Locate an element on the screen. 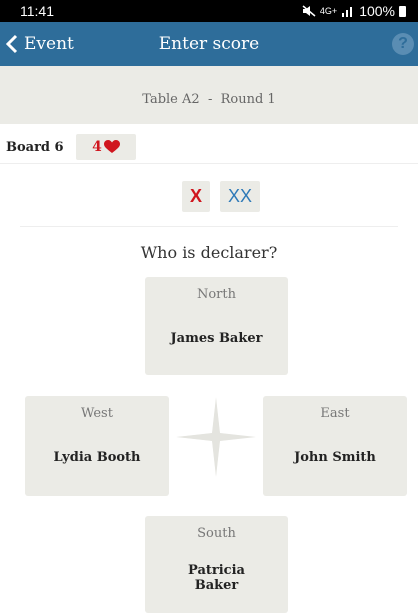  double-button: X is located at coordinates (196, 196).